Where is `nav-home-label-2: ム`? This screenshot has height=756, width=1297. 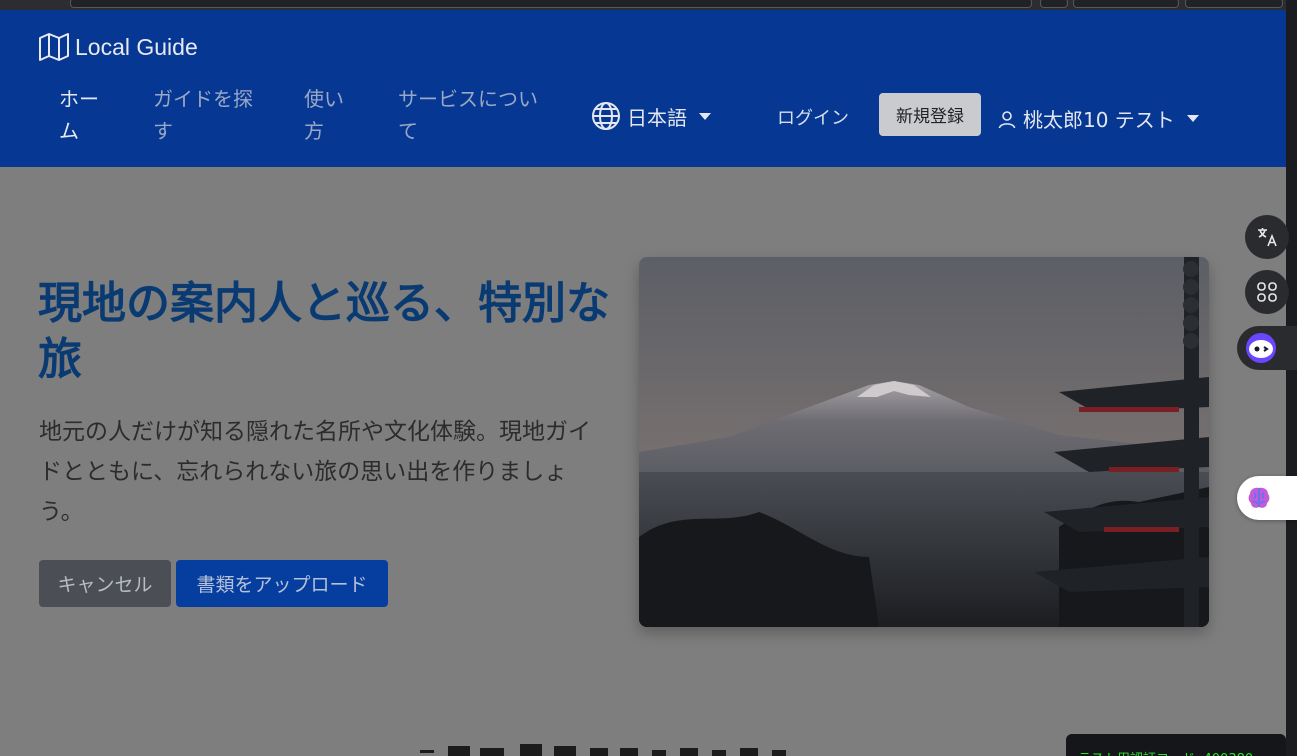
nav-home-label-2: ム is located at coordinates (69, 131).